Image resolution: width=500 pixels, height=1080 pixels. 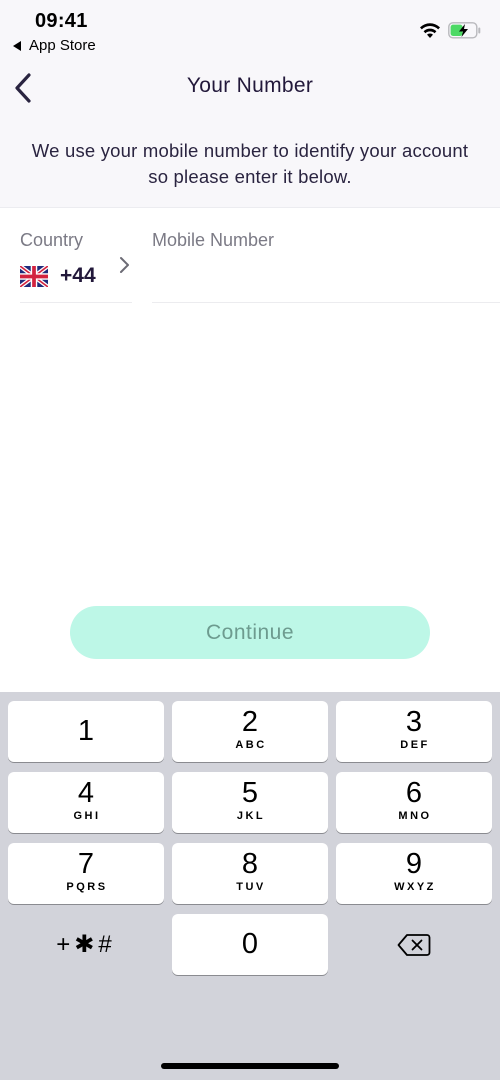 I want to click on mobile-number-label: Mobile Number, so click(x=213, y=240).